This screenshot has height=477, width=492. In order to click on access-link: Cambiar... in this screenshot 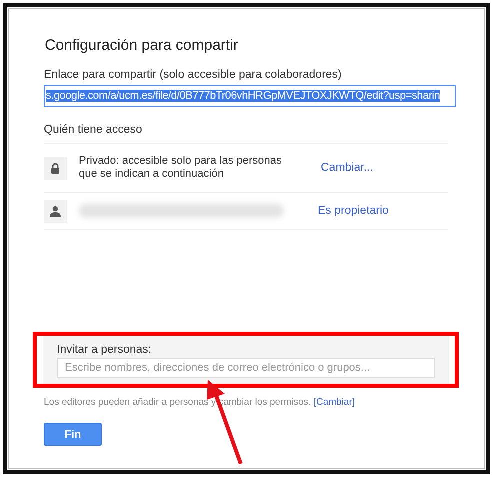, I will do `click(347, 168)`.